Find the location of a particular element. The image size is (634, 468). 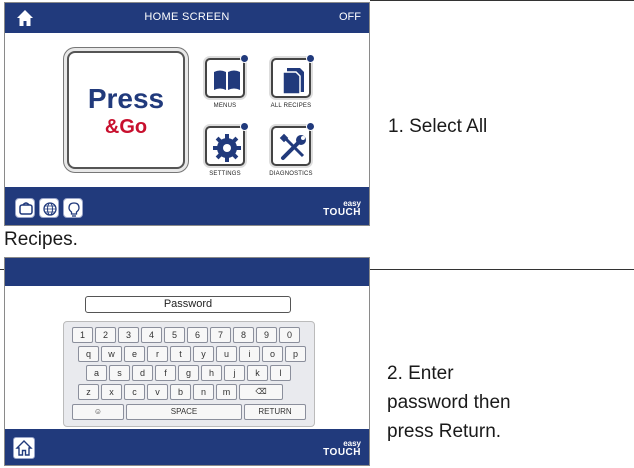

key: s is located at coordinates (119, 373).